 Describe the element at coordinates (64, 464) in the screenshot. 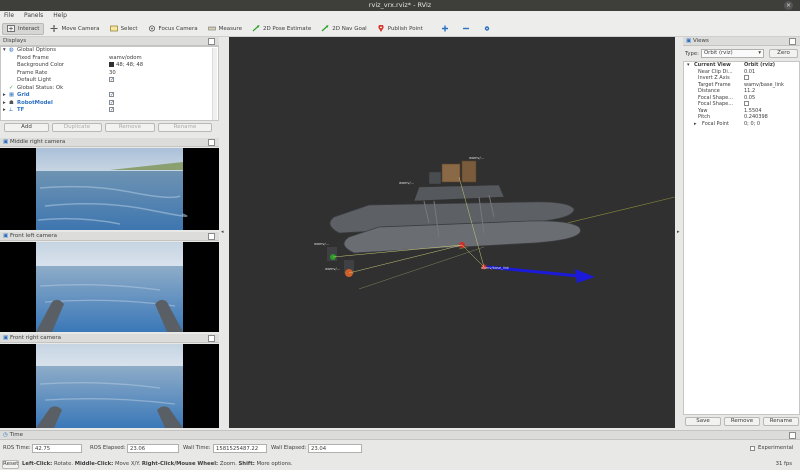

I see `hint-desc: Rotate.` at that location.